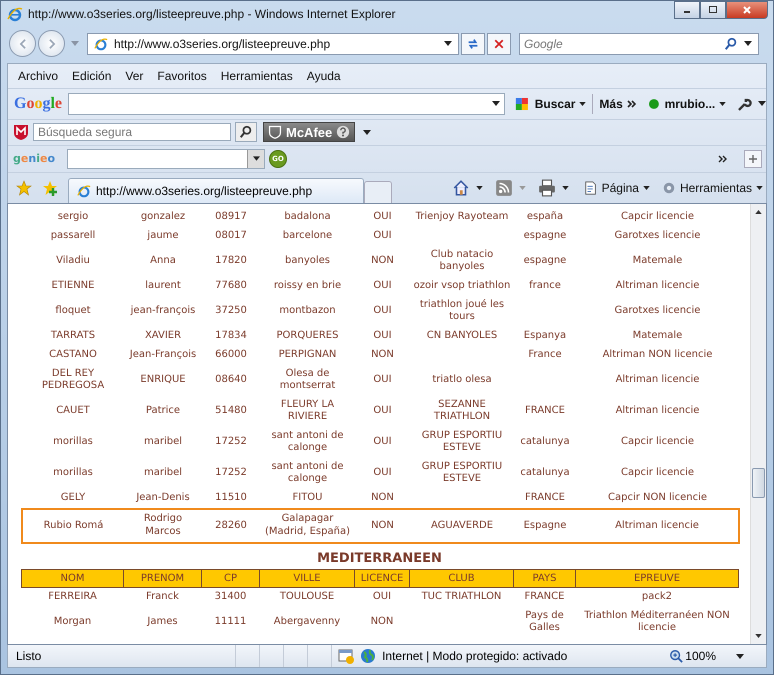 The width and height of the screenshot is (774, 675). What do you see at coordinates (51, 44) in the screenshot?
I see `forward-button` at bounding box center [51, 44].